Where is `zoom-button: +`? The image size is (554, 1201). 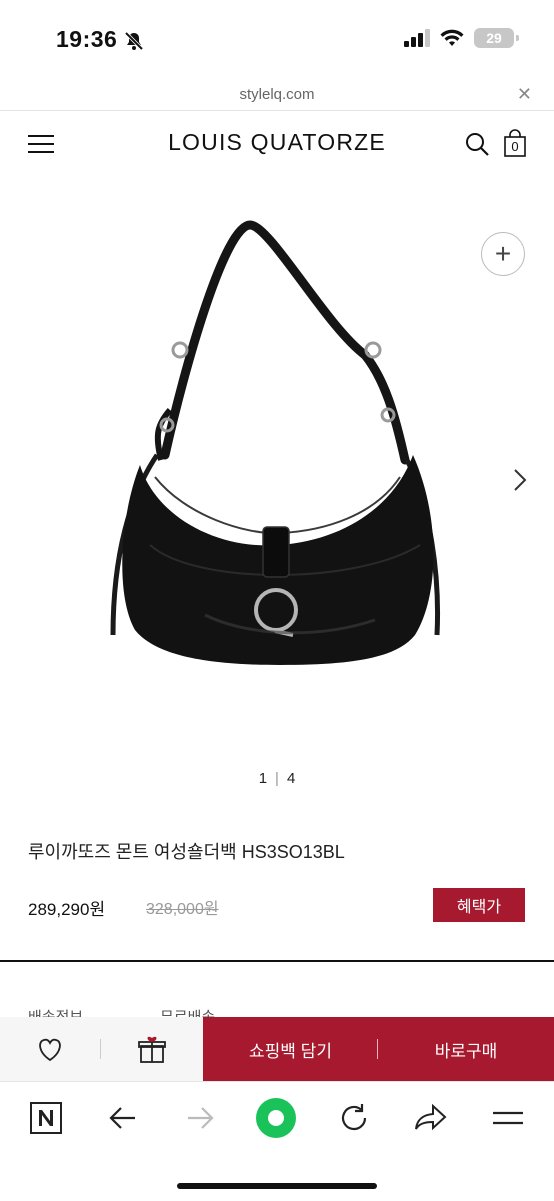
zoom-button: + is located at coordinates (503, 254).